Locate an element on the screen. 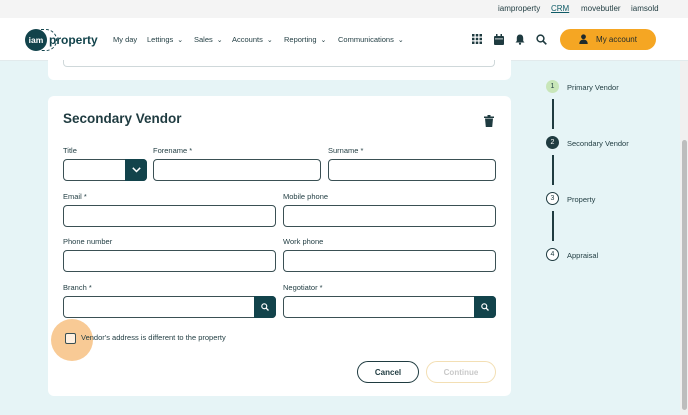 This screenshot has width=688, height=415. phone-label: Phone number is located at coordinates (88, 241).